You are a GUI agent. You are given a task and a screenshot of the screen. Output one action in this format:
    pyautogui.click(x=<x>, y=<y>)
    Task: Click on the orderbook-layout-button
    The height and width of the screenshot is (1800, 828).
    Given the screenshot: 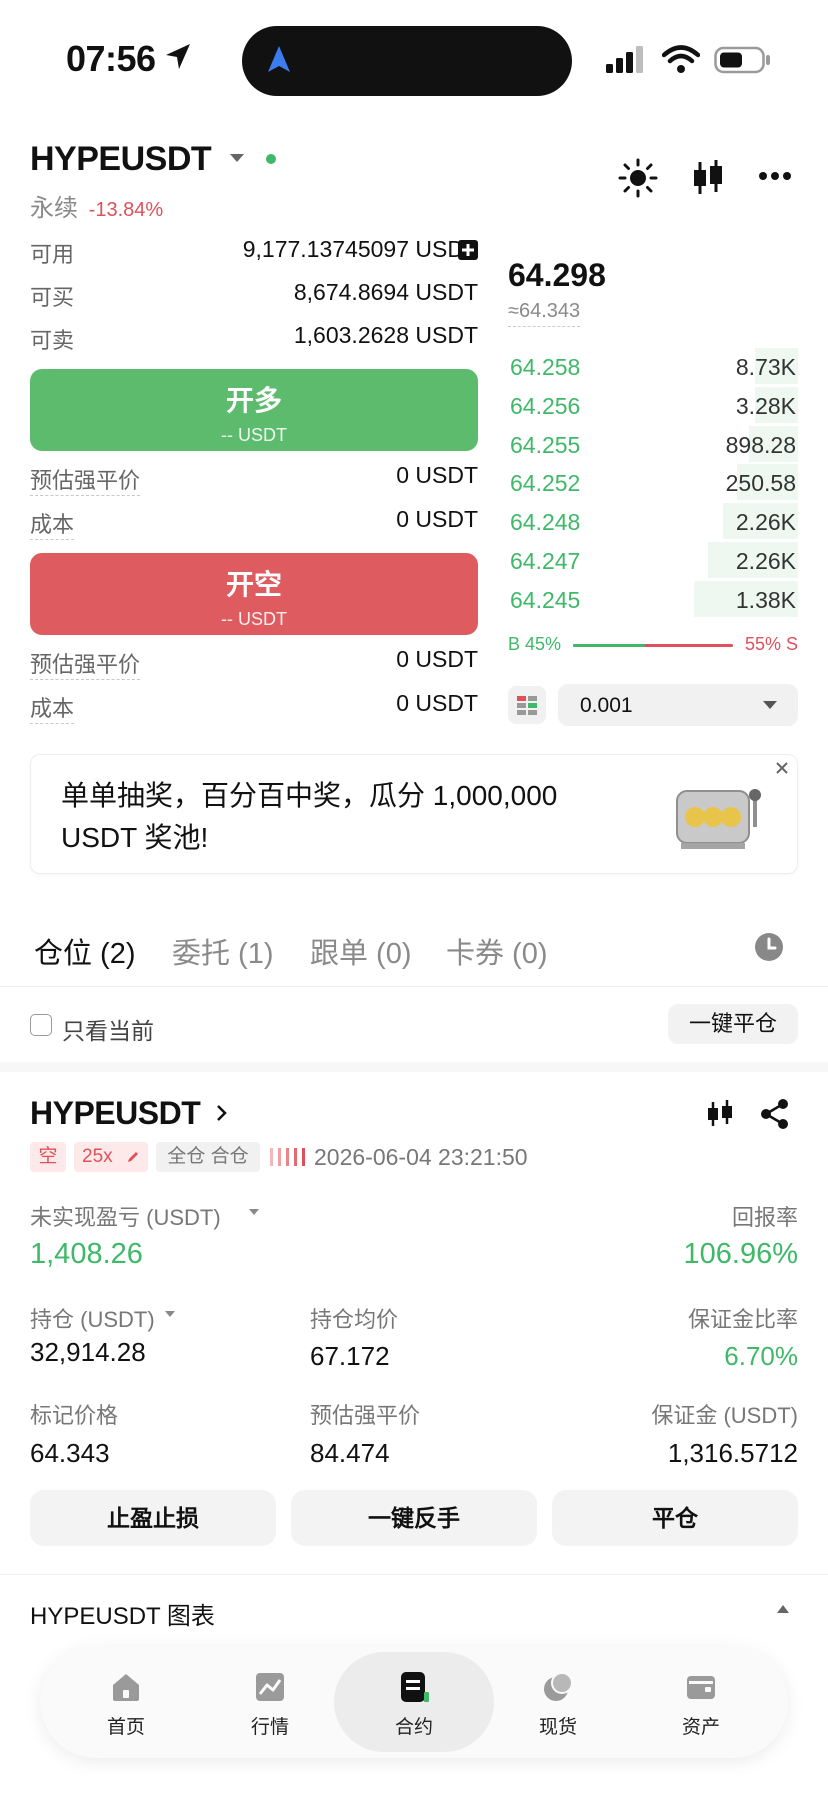 What is the action you would take?
    pyautogui.click(x=527, y=705)
    